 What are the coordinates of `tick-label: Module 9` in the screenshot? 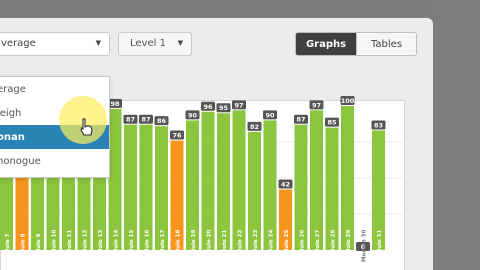 It's located at (39, 247).